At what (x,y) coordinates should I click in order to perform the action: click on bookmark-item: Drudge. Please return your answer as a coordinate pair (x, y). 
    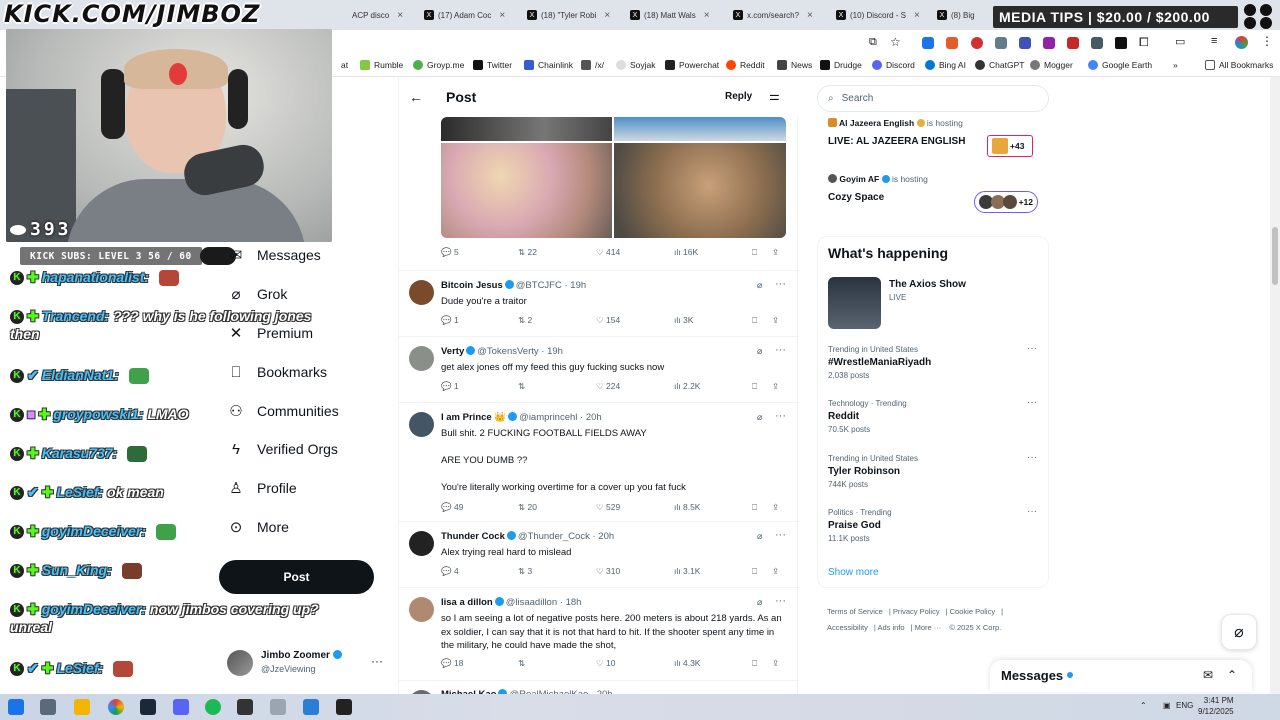
    Looking at the image, I should click on (841, 65).